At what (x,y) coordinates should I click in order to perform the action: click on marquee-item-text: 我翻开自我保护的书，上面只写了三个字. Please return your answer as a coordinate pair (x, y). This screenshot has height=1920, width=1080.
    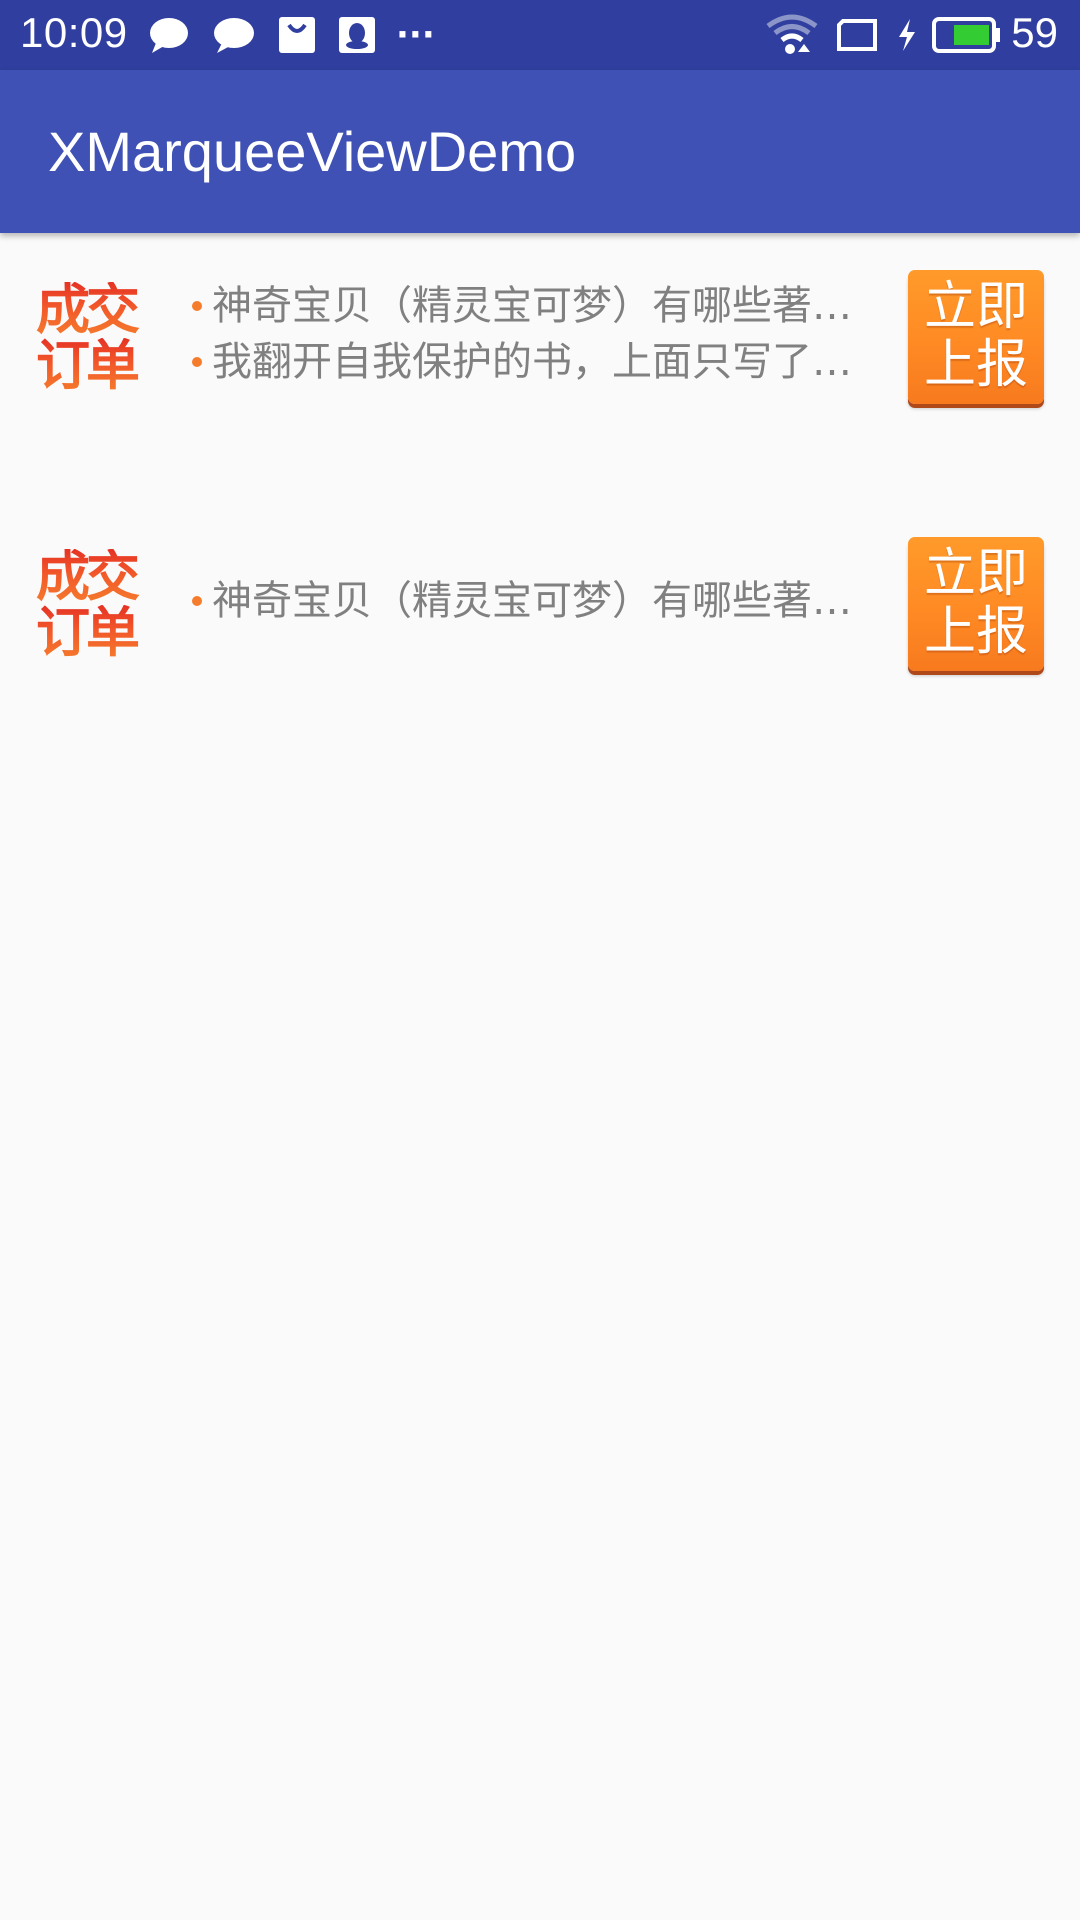
    Looking at the image, I should click on (542, 362).